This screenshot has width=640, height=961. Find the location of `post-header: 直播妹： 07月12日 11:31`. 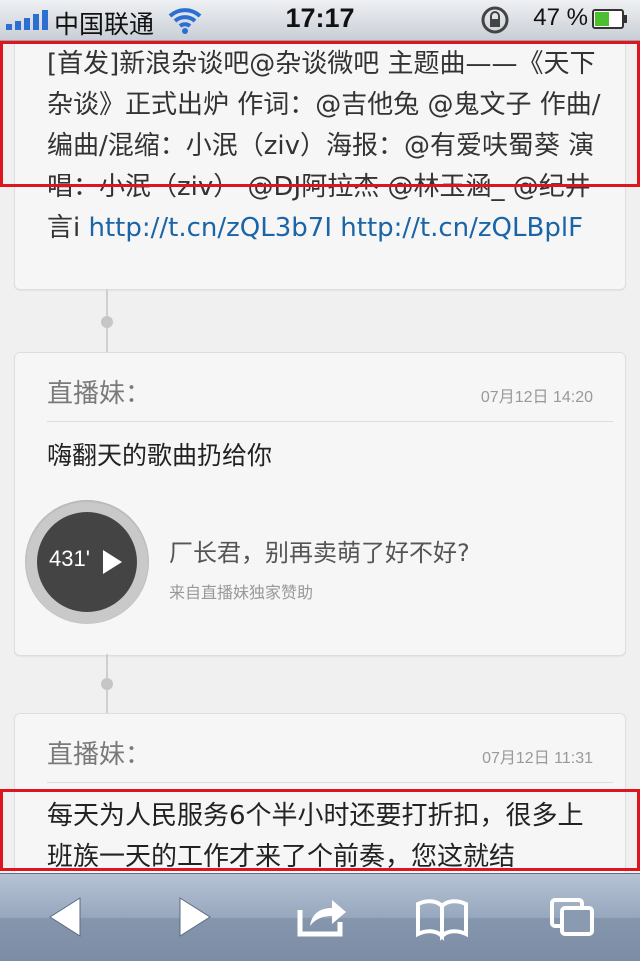

post-header: 直播妹： 07月12日 11:31 is located at coordinates (320, 747).